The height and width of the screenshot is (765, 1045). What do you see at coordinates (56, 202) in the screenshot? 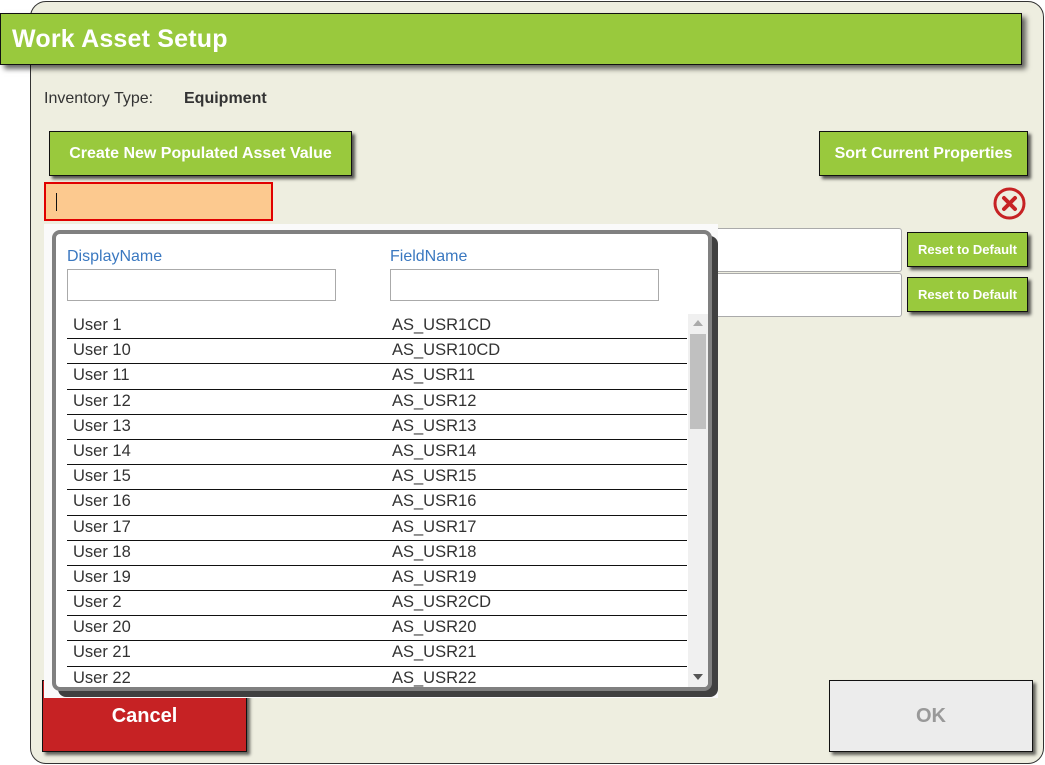
I see `text-caret` at bounding box center [56, 202].